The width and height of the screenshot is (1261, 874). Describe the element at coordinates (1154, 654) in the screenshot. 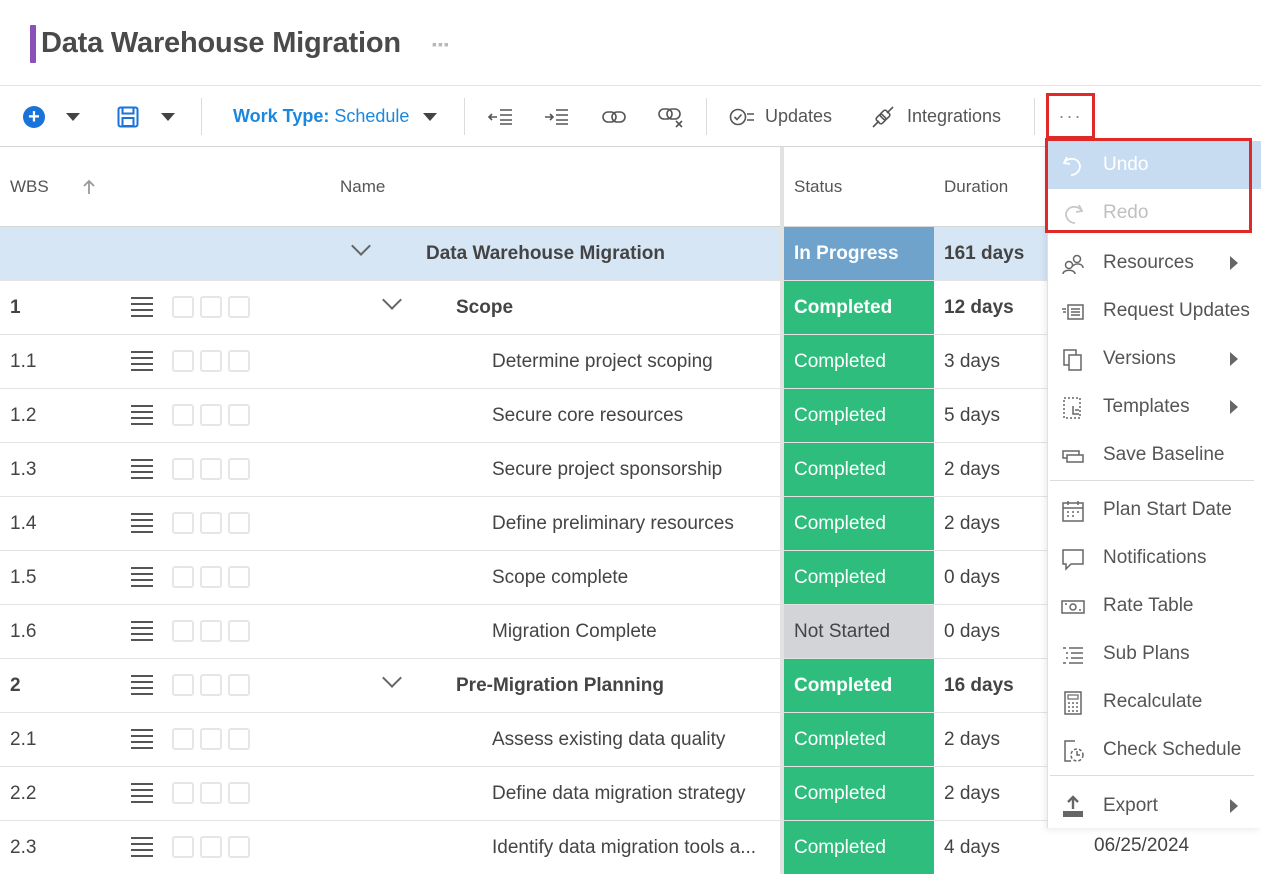

I see `menu-item-sub-plans: Sub Plans` at that location.